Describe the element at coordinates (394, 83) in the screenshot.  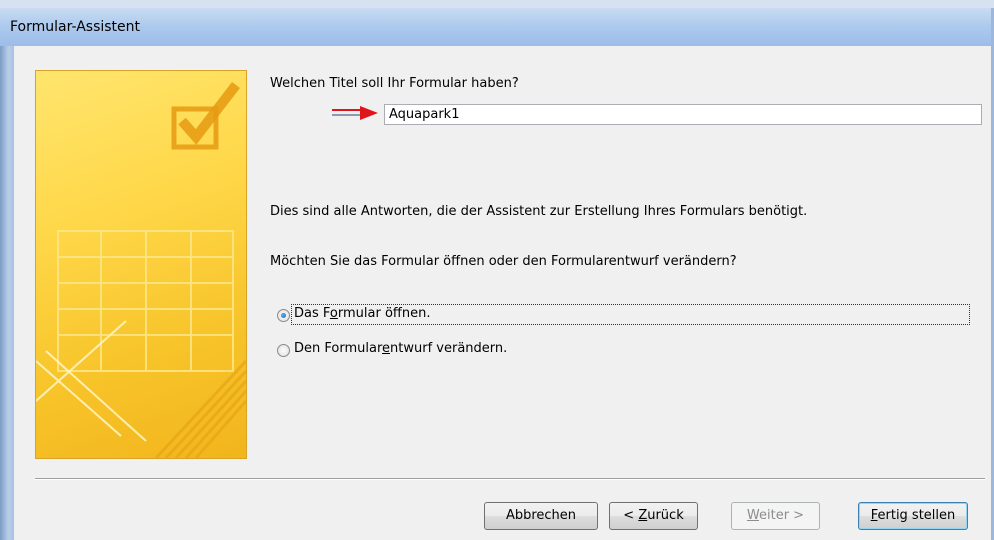
I see `title-question-label: Welchen Titel soll Ihr Formular haben?` at that location.